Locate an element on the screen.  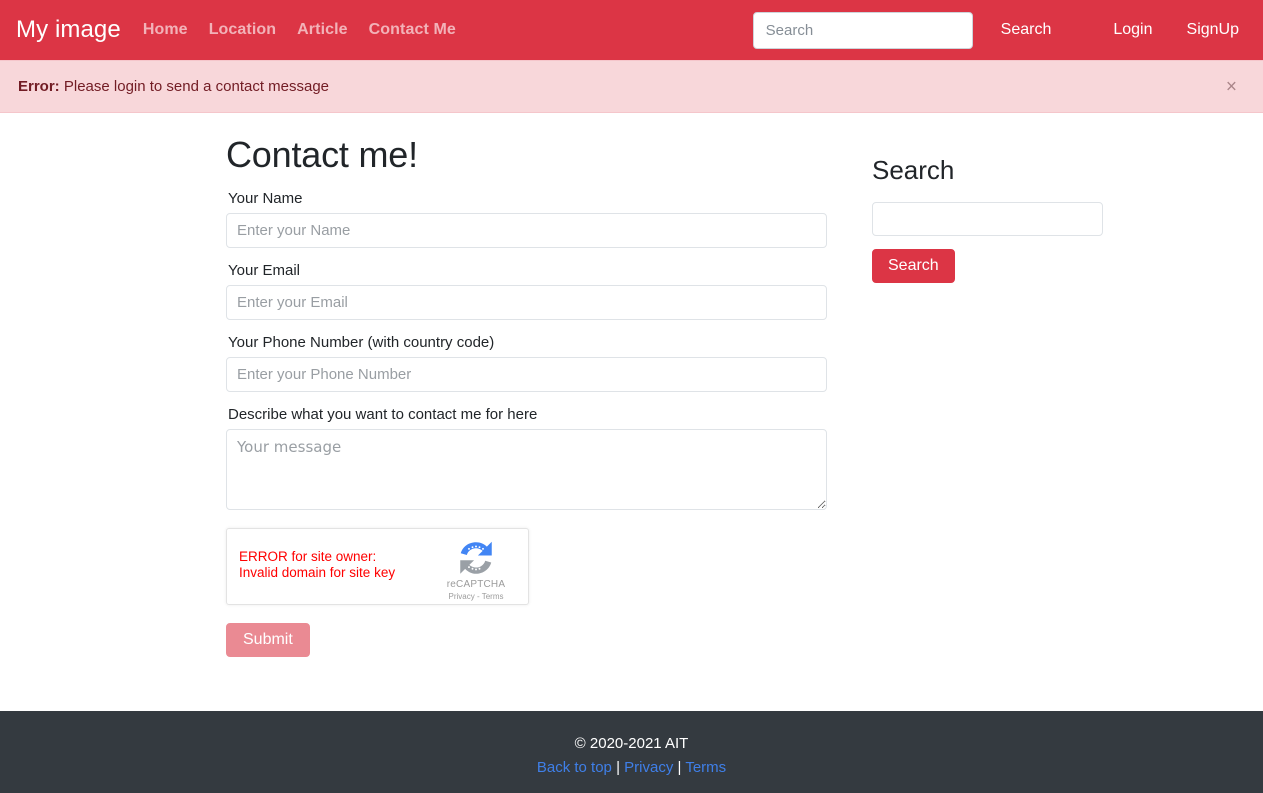
footer-links: Back to top | Privacy | Terms is located at coordinates (631, 767).